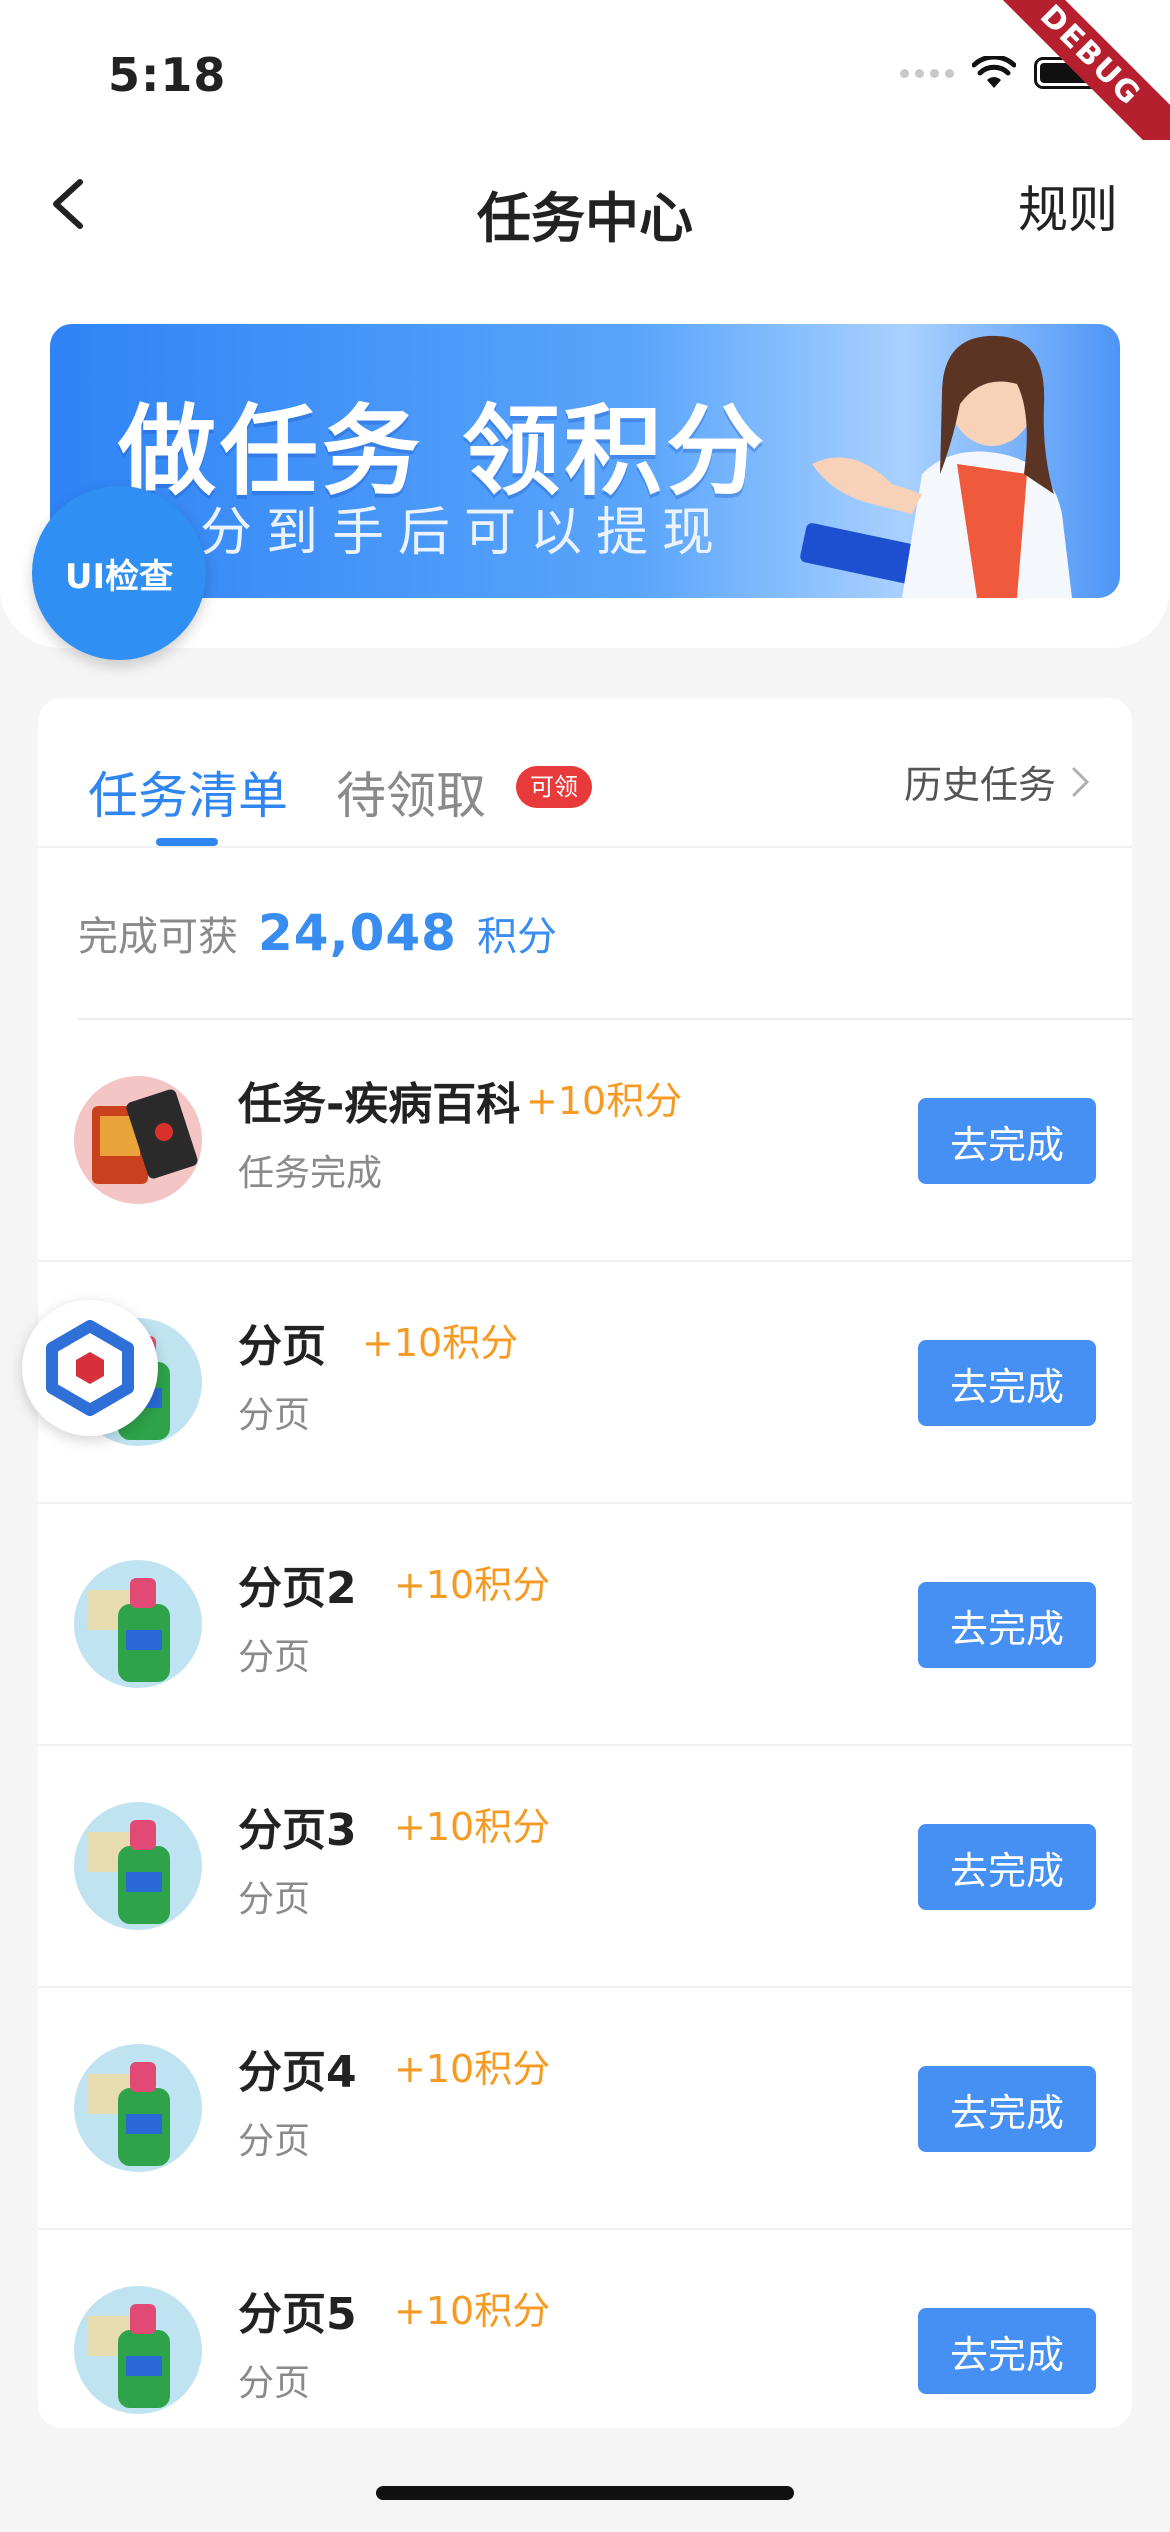 The height and width of the screenshot is (2532, 1170). What do you see at coordinates (936, 466) in the screenshot?
I see `doctor-illustration` at bounding box center [936, 466].